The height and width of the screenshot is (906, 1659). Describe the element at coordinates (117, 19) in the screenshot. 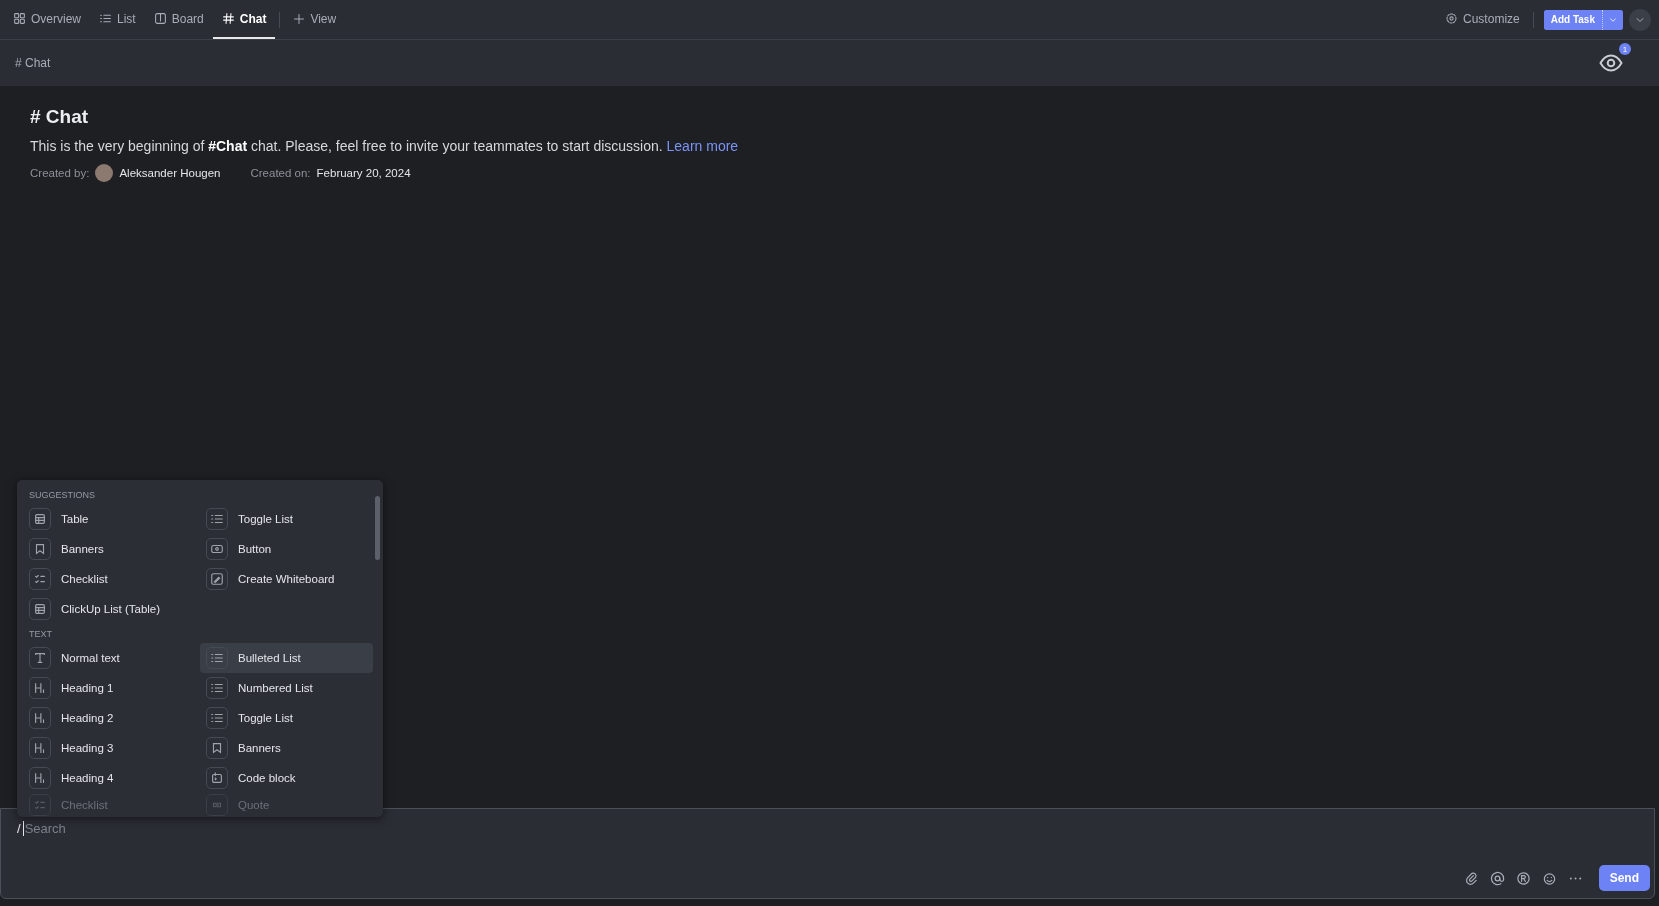

I see `view-tab: List` at that location.